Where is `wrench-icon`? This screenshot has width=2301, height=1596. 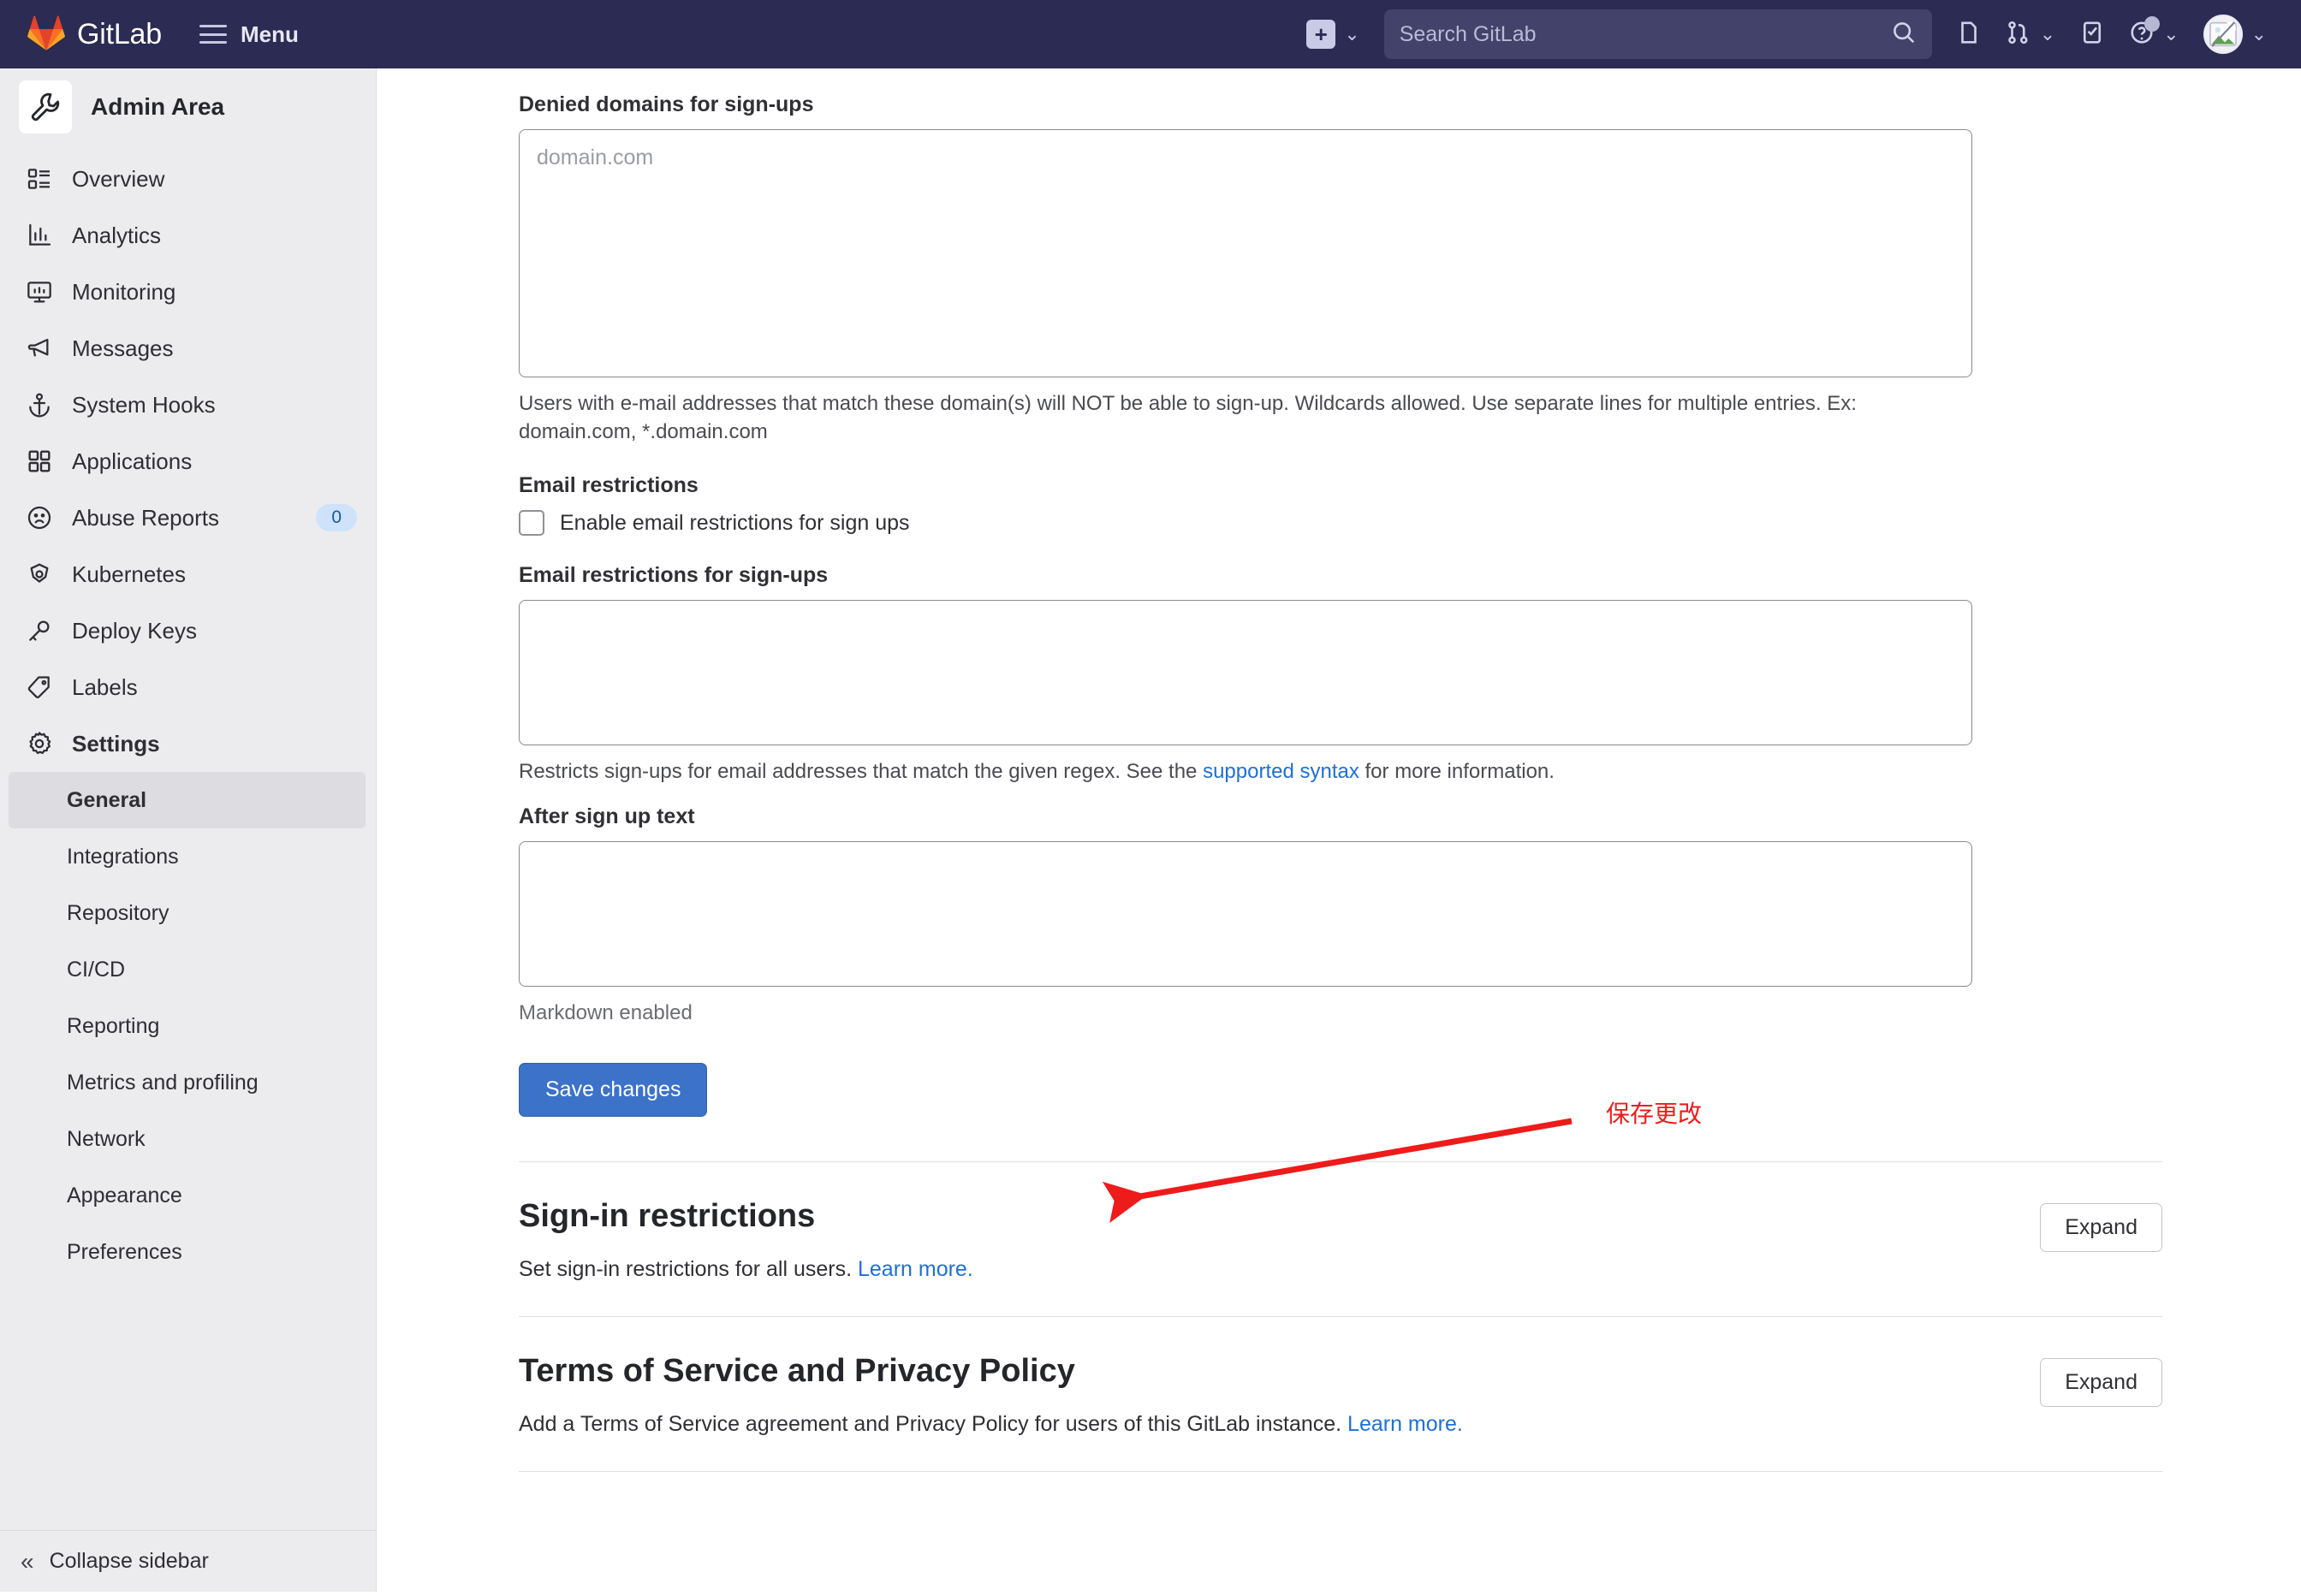
wrench-icon is located at coordinates (45, 106).